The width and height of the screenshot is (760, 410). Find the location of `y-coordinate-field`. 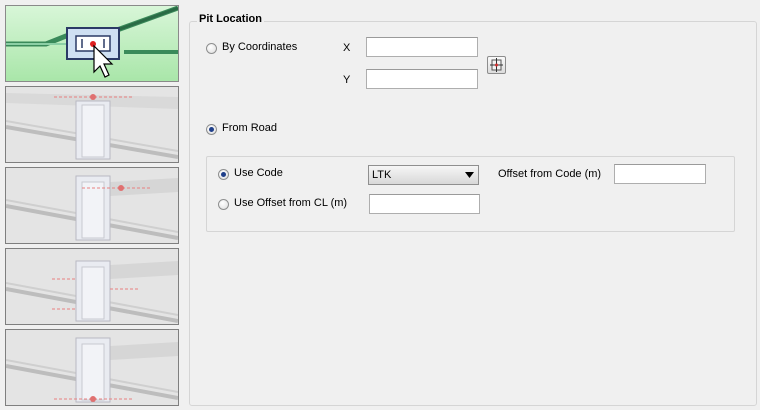

y-coordinate-field is located at coordinates (422, 79).